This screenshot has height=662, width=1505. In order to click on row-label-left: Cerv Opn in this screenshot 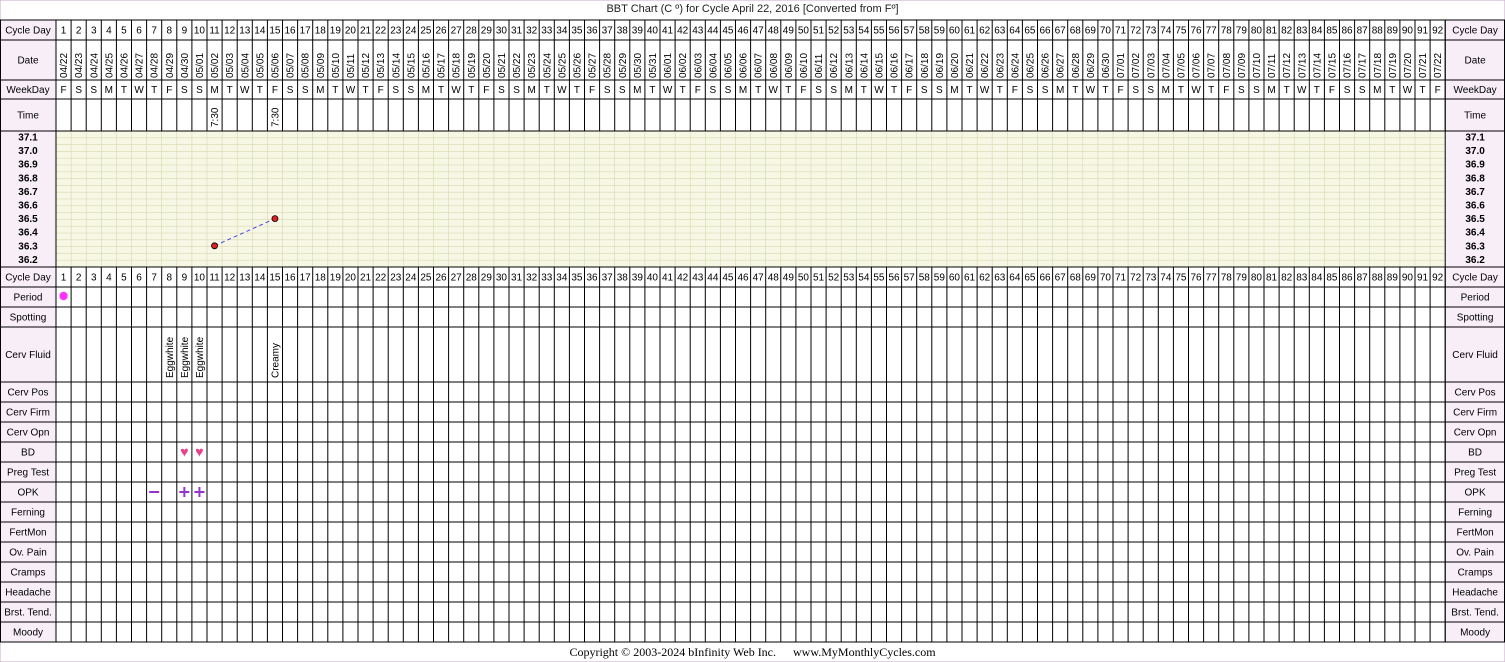, I will do `click(28, 433)`.